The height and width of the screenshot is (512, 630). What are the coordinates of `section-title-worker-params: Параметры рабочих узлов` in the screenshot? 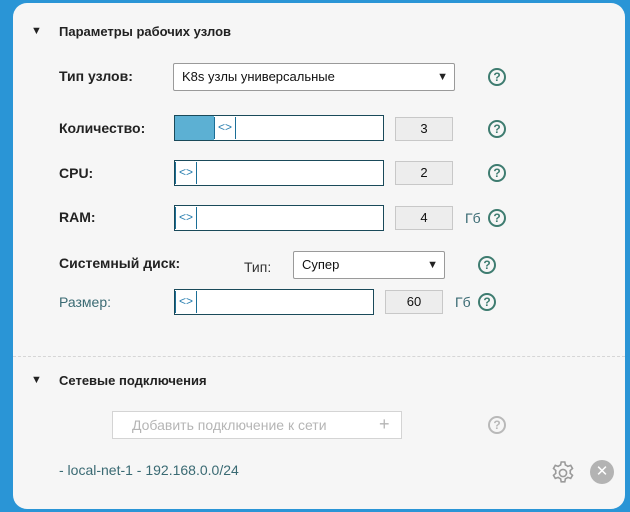 It's located at (145, 31).